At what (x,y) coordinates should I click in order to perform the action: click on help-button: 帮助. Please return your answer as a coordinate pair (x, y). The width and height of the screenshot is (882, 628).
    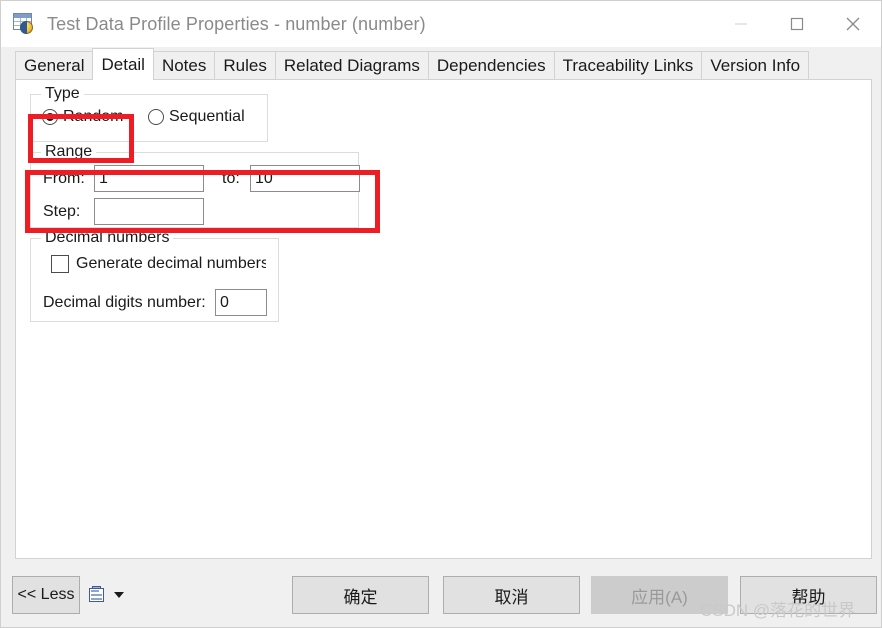
    Looking at the image, I should click on (808, 595).